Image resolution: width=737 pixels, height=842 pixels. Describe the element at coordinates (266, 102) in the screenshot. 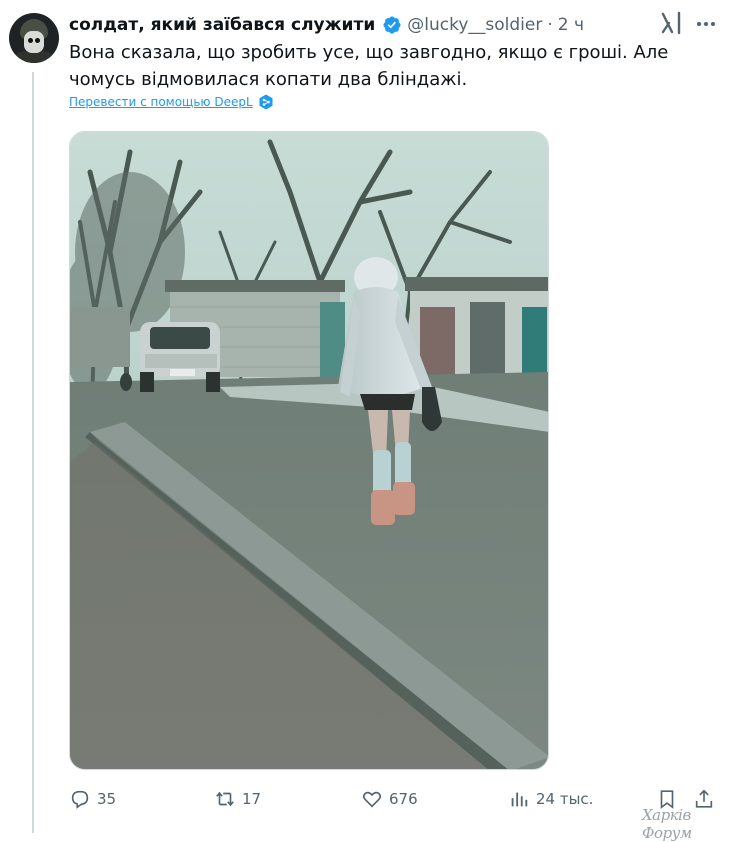

I see `deepl-icon` at that location.